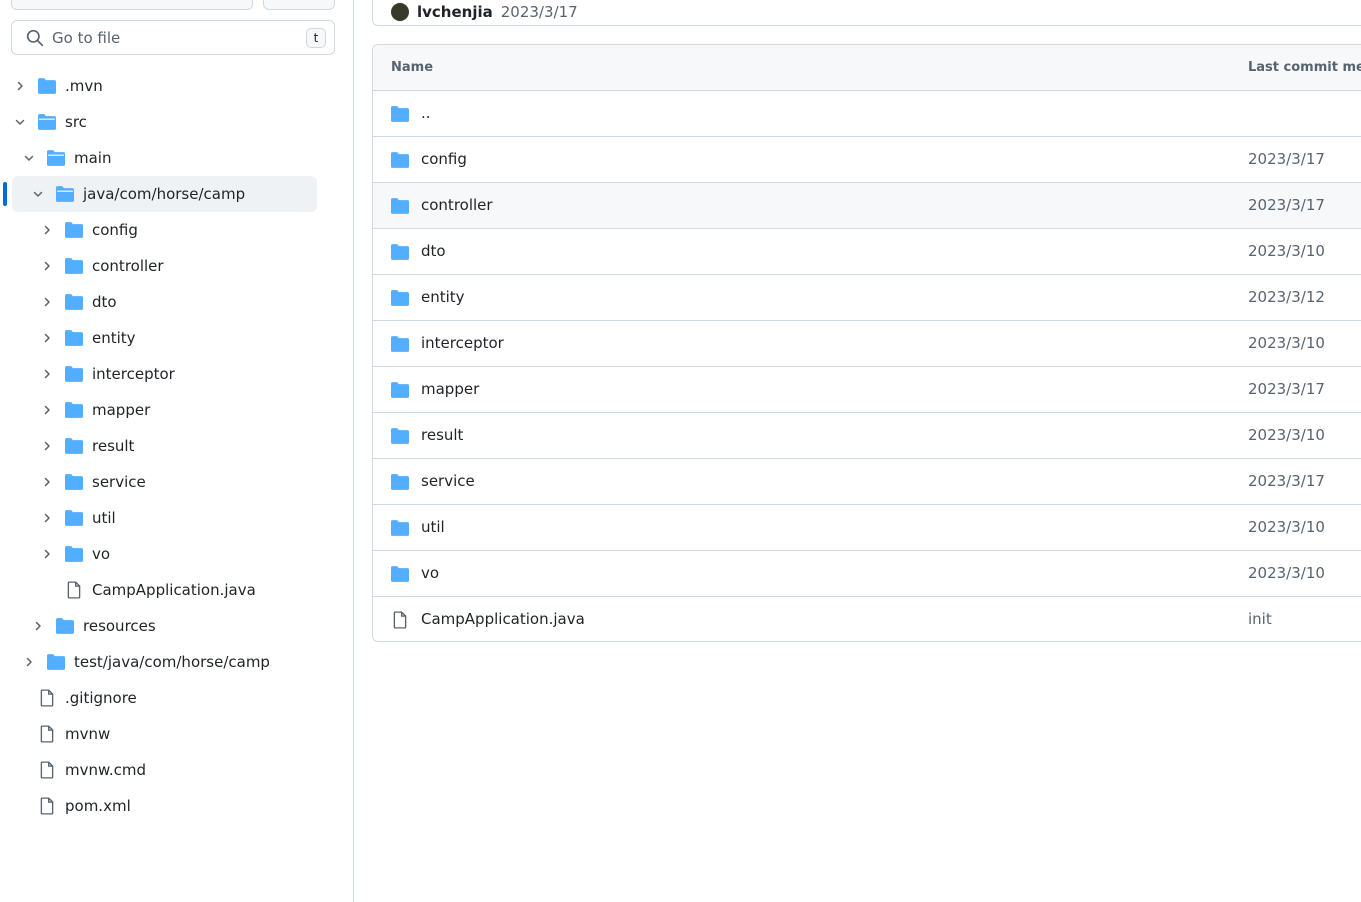 Image resolution: width=1361 pixels, height=902 pixels. Describe the element at coordinates (433, 251) in the screenshot. I see `row-name-link: dto` at that location.